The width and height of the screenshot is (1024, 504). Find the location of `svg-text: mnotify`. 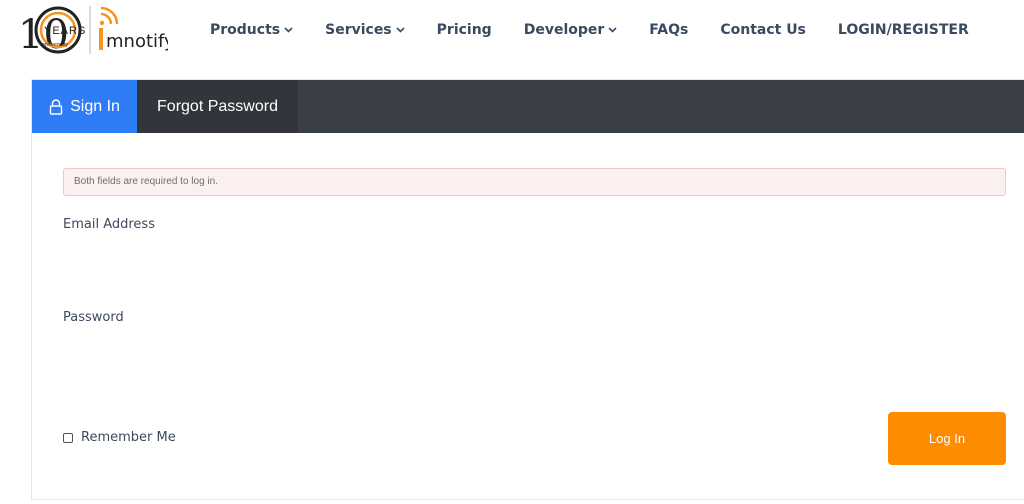

svg-text: mnotify is located at coordinates (137, 41).